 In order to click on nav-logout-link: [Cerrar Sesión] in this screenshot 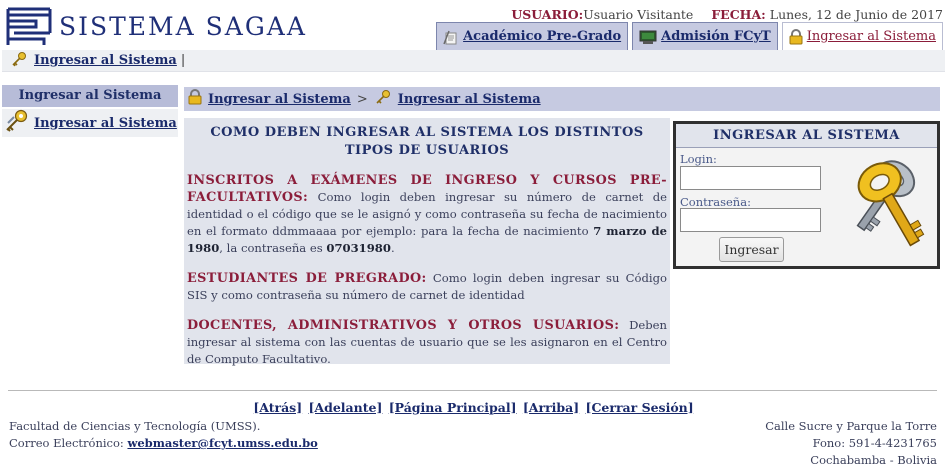, I will do `click(640, 407)`.